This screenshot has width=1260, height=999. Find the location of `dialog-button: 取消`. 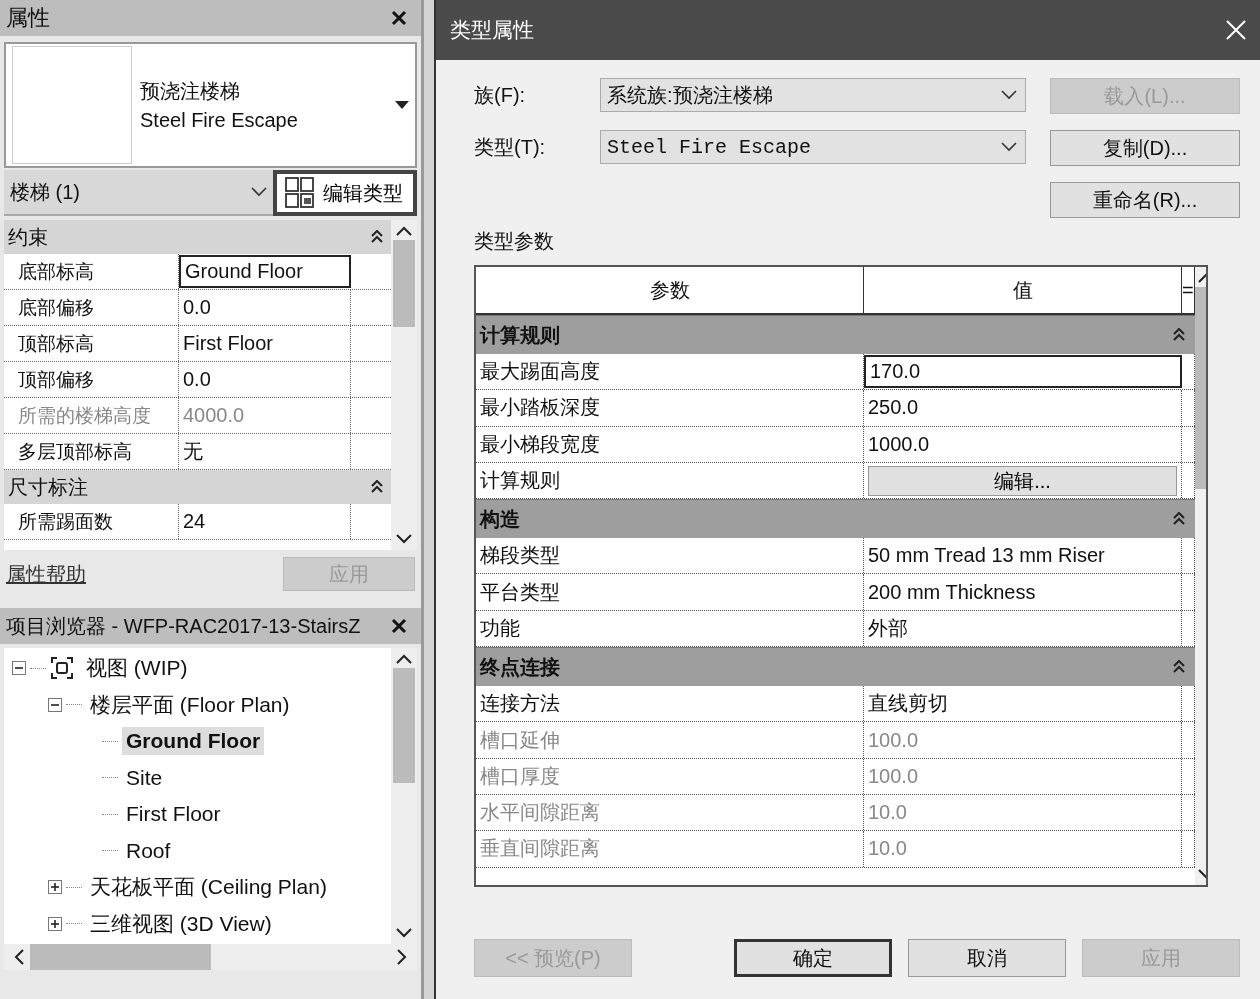

dialog-button: 取消 is located at coordinates (987, 958).